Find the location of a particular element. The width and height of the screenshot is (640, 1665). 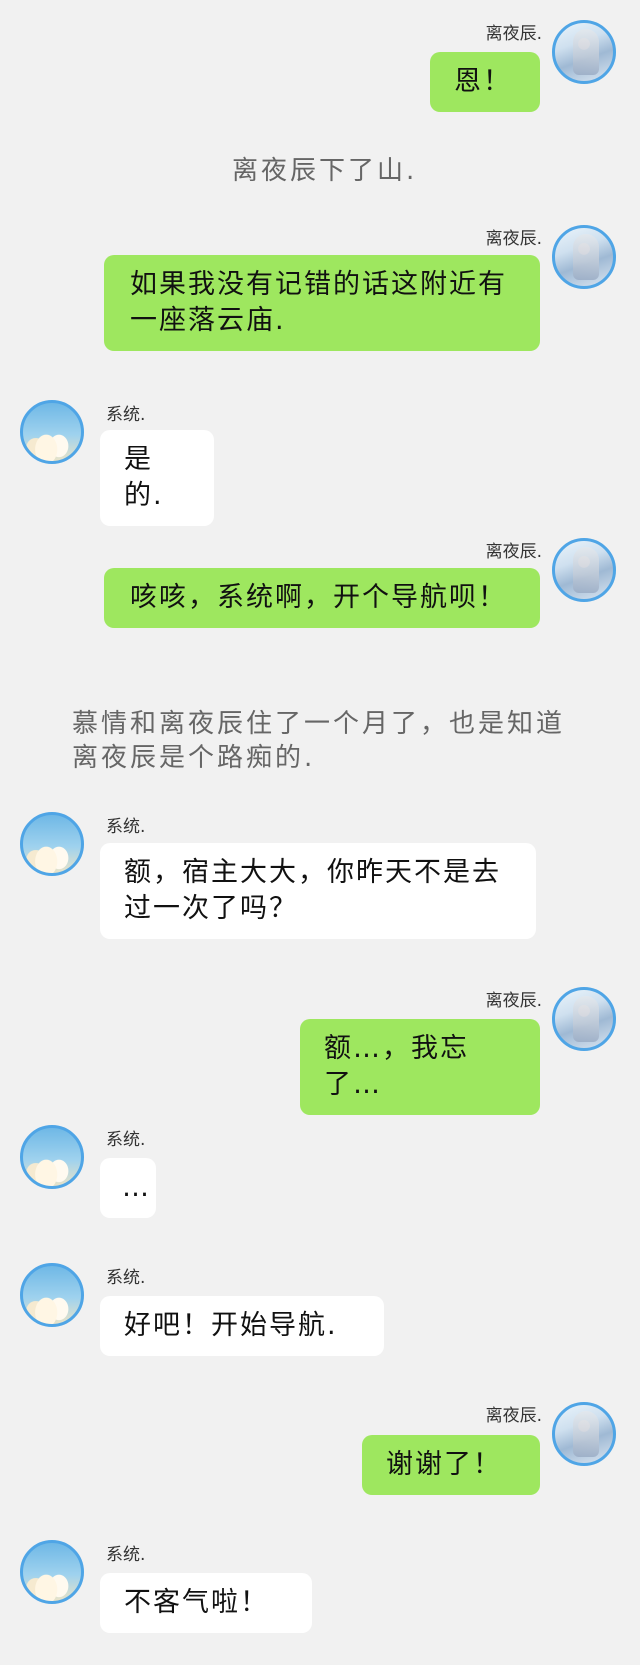

message-bubble-user: 恩！ is located at coordinates (485, 82).